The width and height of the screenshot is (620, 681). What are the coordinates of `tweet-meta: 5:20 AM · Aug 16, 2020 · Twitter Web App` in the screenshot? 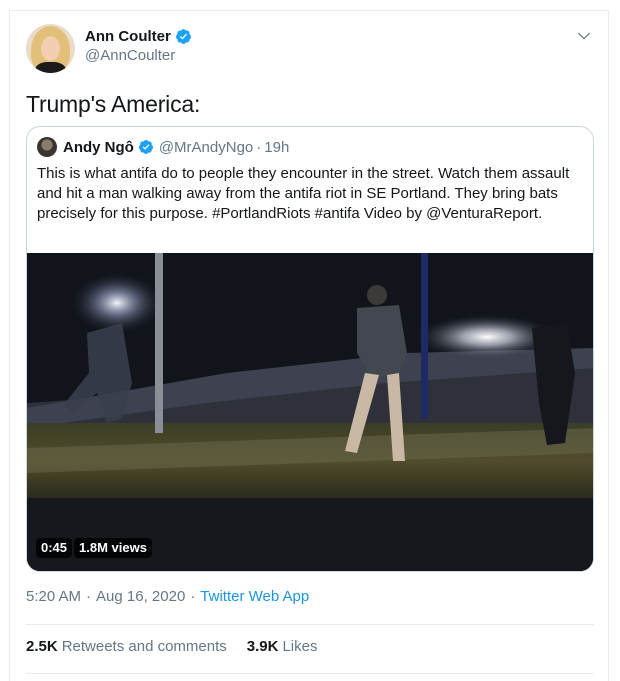 It's located at (167, 596).